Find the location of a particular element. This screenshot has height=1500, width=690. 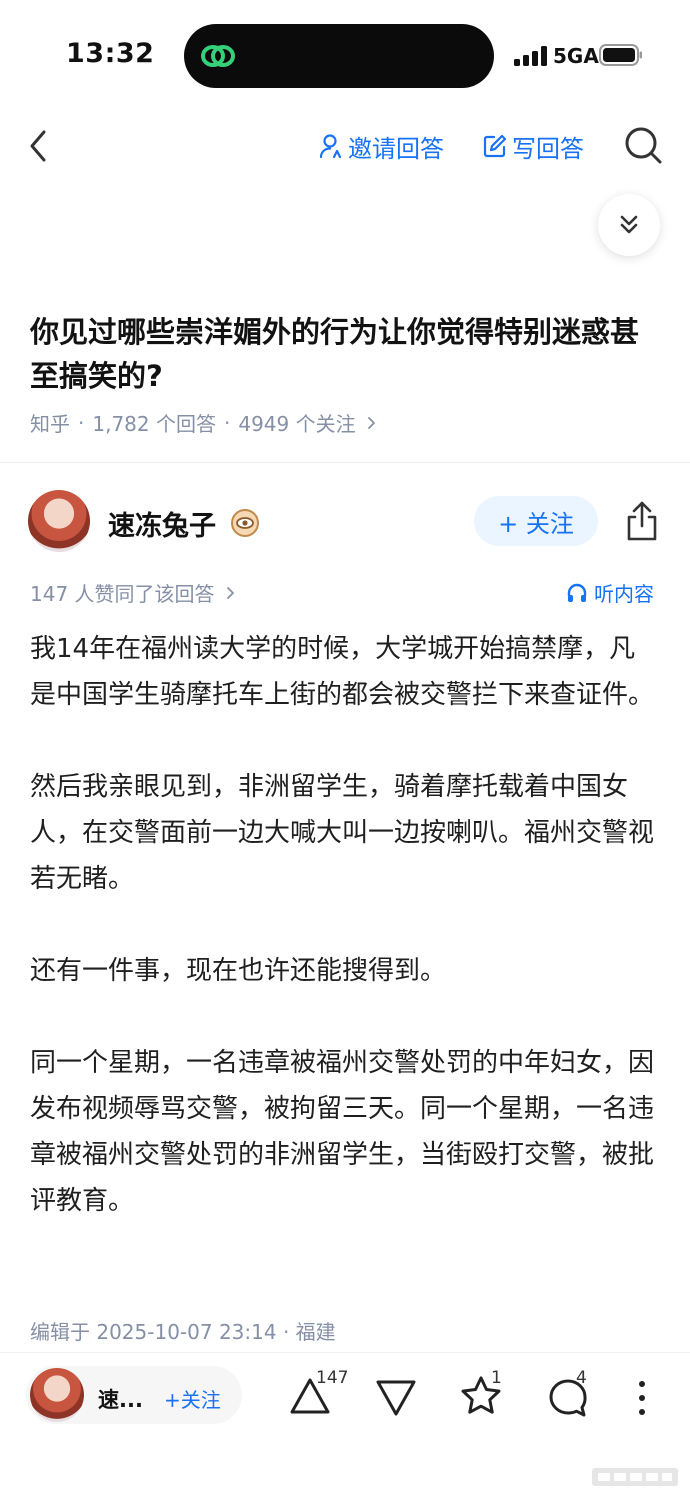

person-icon is located at coordinates (330, 146).